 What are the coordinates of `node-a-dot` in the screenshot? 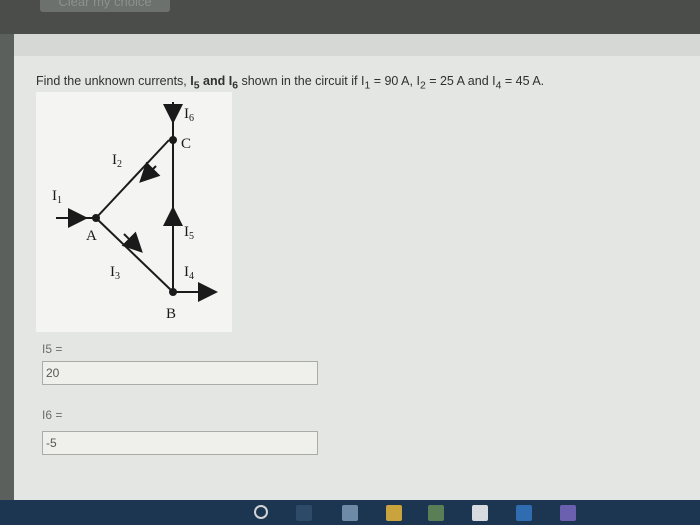 It's located at (96, 218).